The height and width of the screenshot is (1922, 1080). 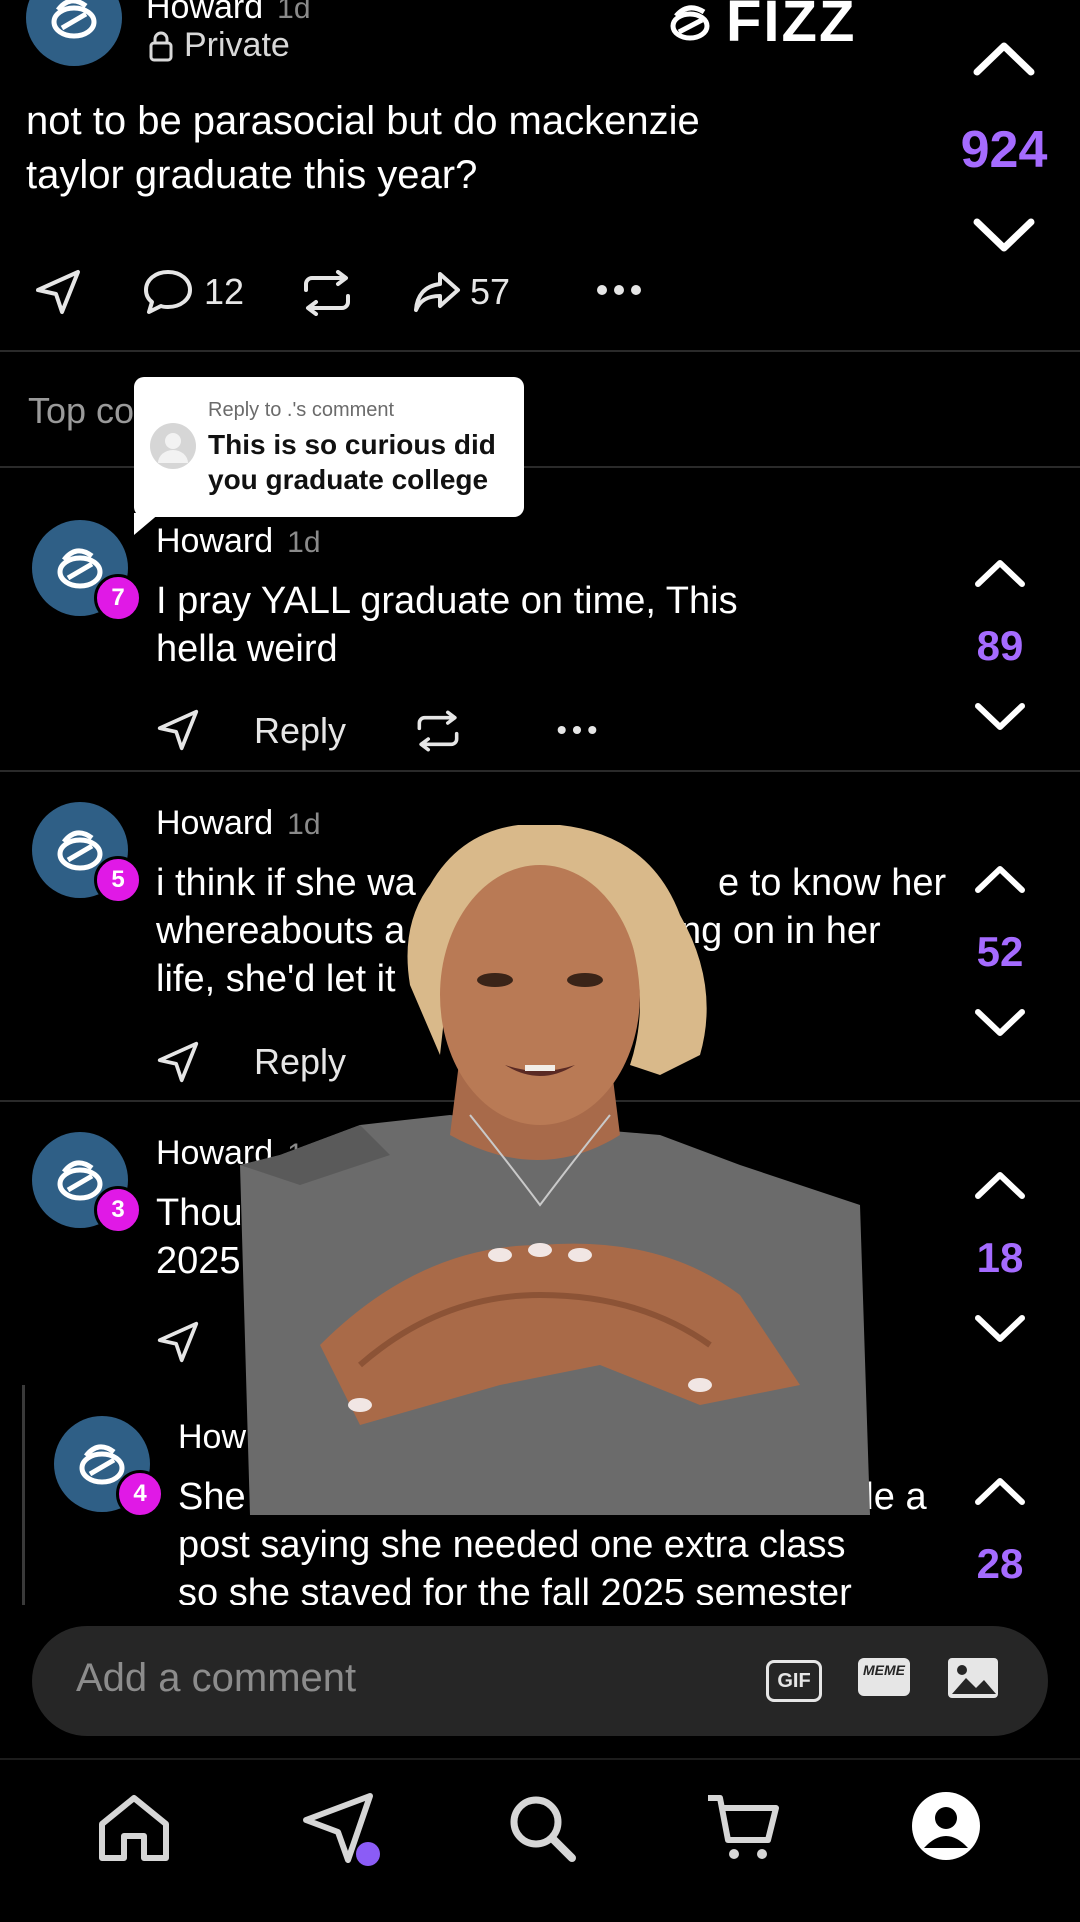 I want to click on comment-vote-count: 52, so click(x=1000, y=951).